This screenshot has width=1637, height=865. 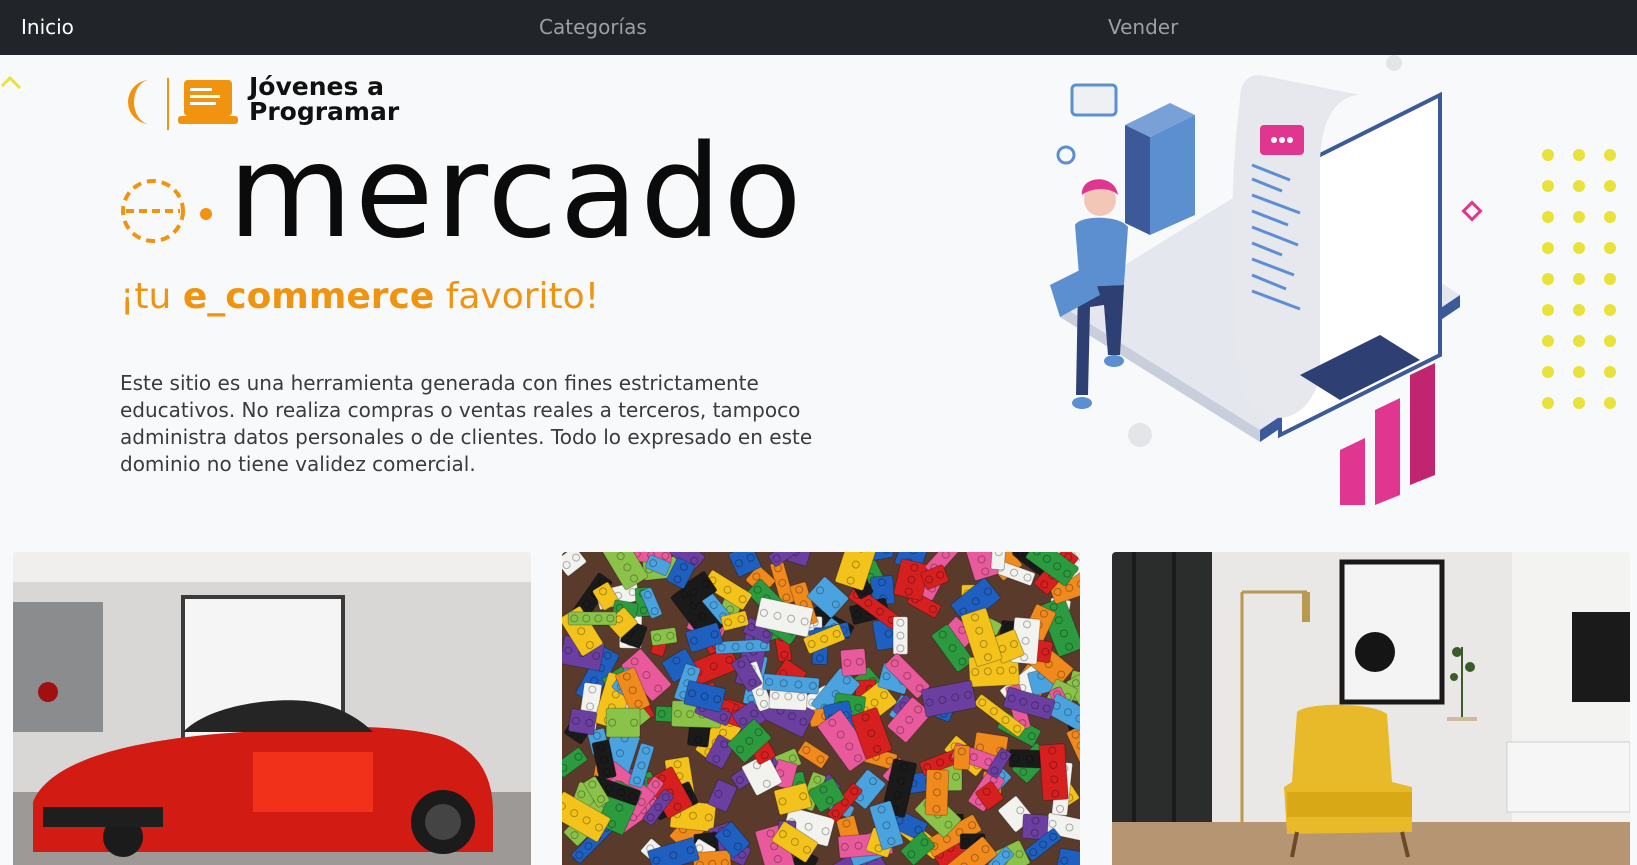 What do you see at coordinates (1089, 294) in the screenshot?
I see `person-figure` at bounding box center [1089, 294].